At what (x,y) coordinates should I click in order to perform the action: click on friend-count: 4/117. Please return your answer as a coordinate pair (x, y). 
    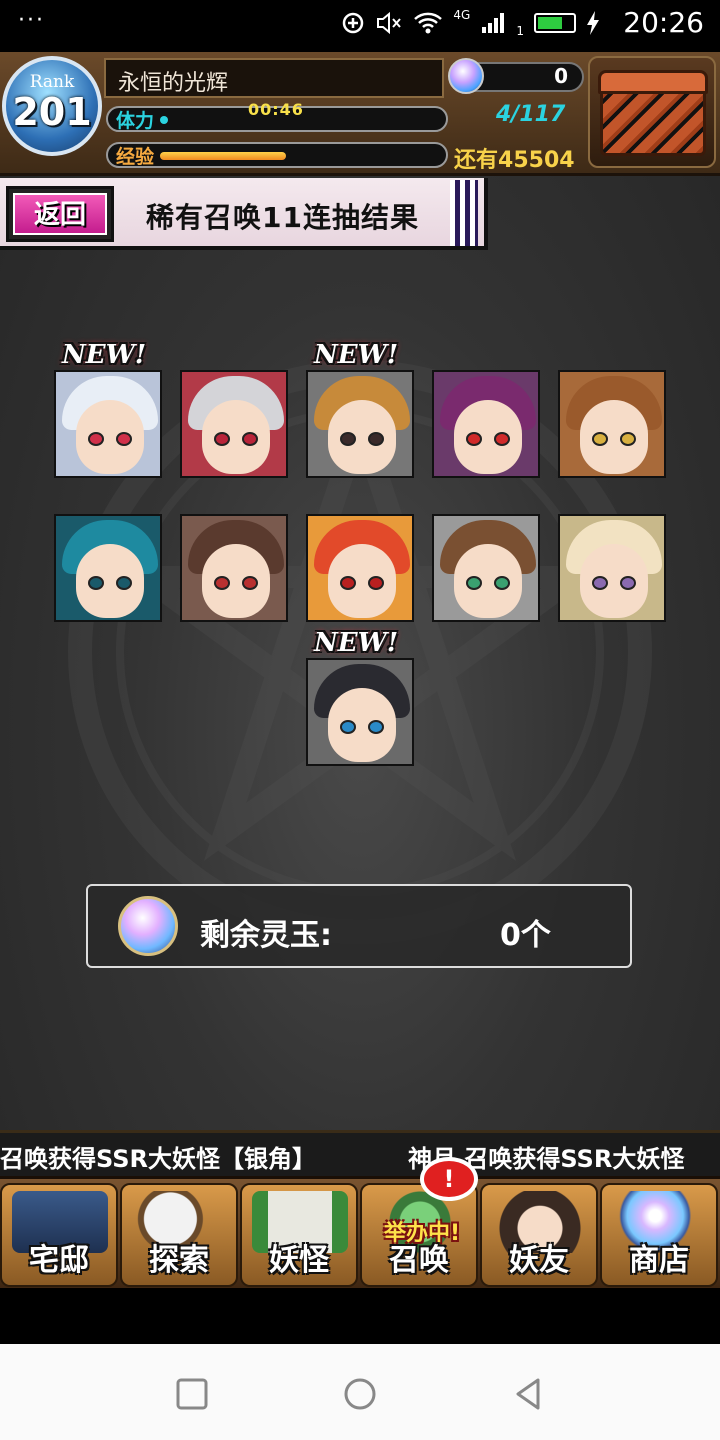
    Looking at the image, I should click on (531, 114).